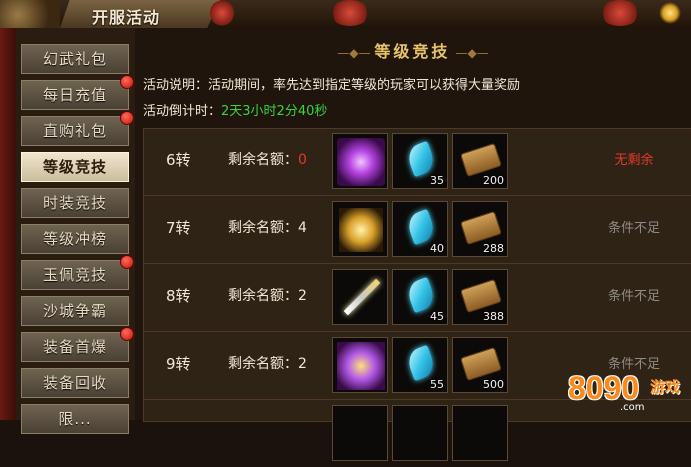 The width and height of the screenshot is (691, 467). I want to click on reward-slot-scroll: 500, so click(480, 365).